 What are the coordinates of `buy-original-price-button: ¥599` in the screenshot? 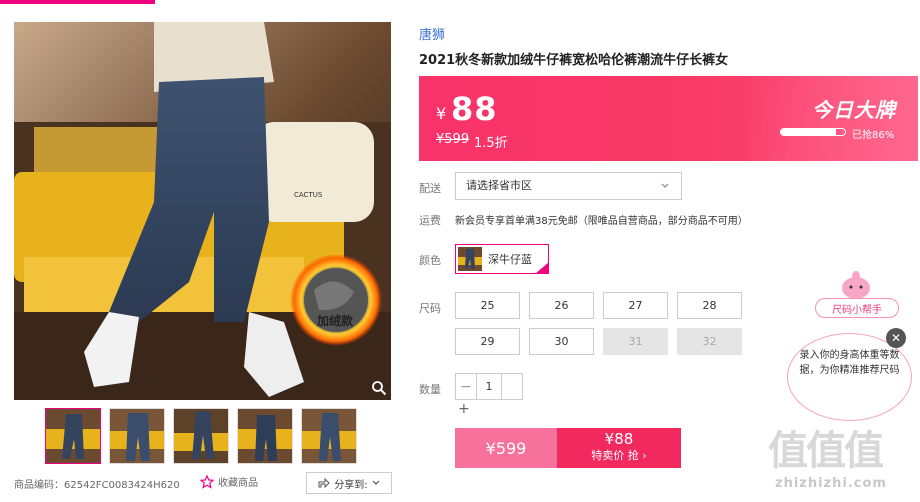 It's located at (506, 448).